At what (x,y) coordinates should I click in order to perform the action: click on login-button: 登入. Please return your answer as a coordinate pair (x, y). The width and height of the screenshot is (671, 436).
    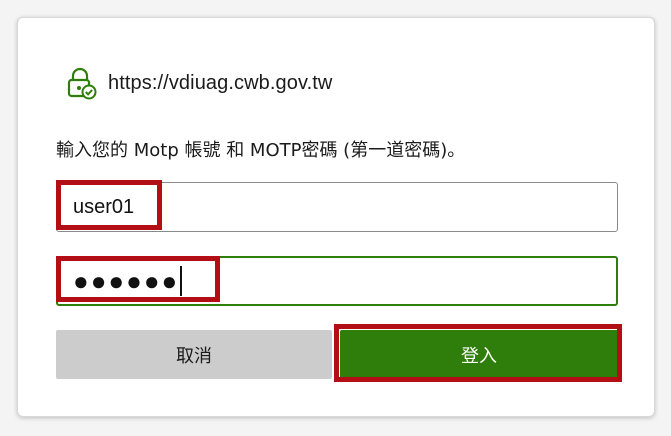
    Looking at the image, I should click on (479, 354).